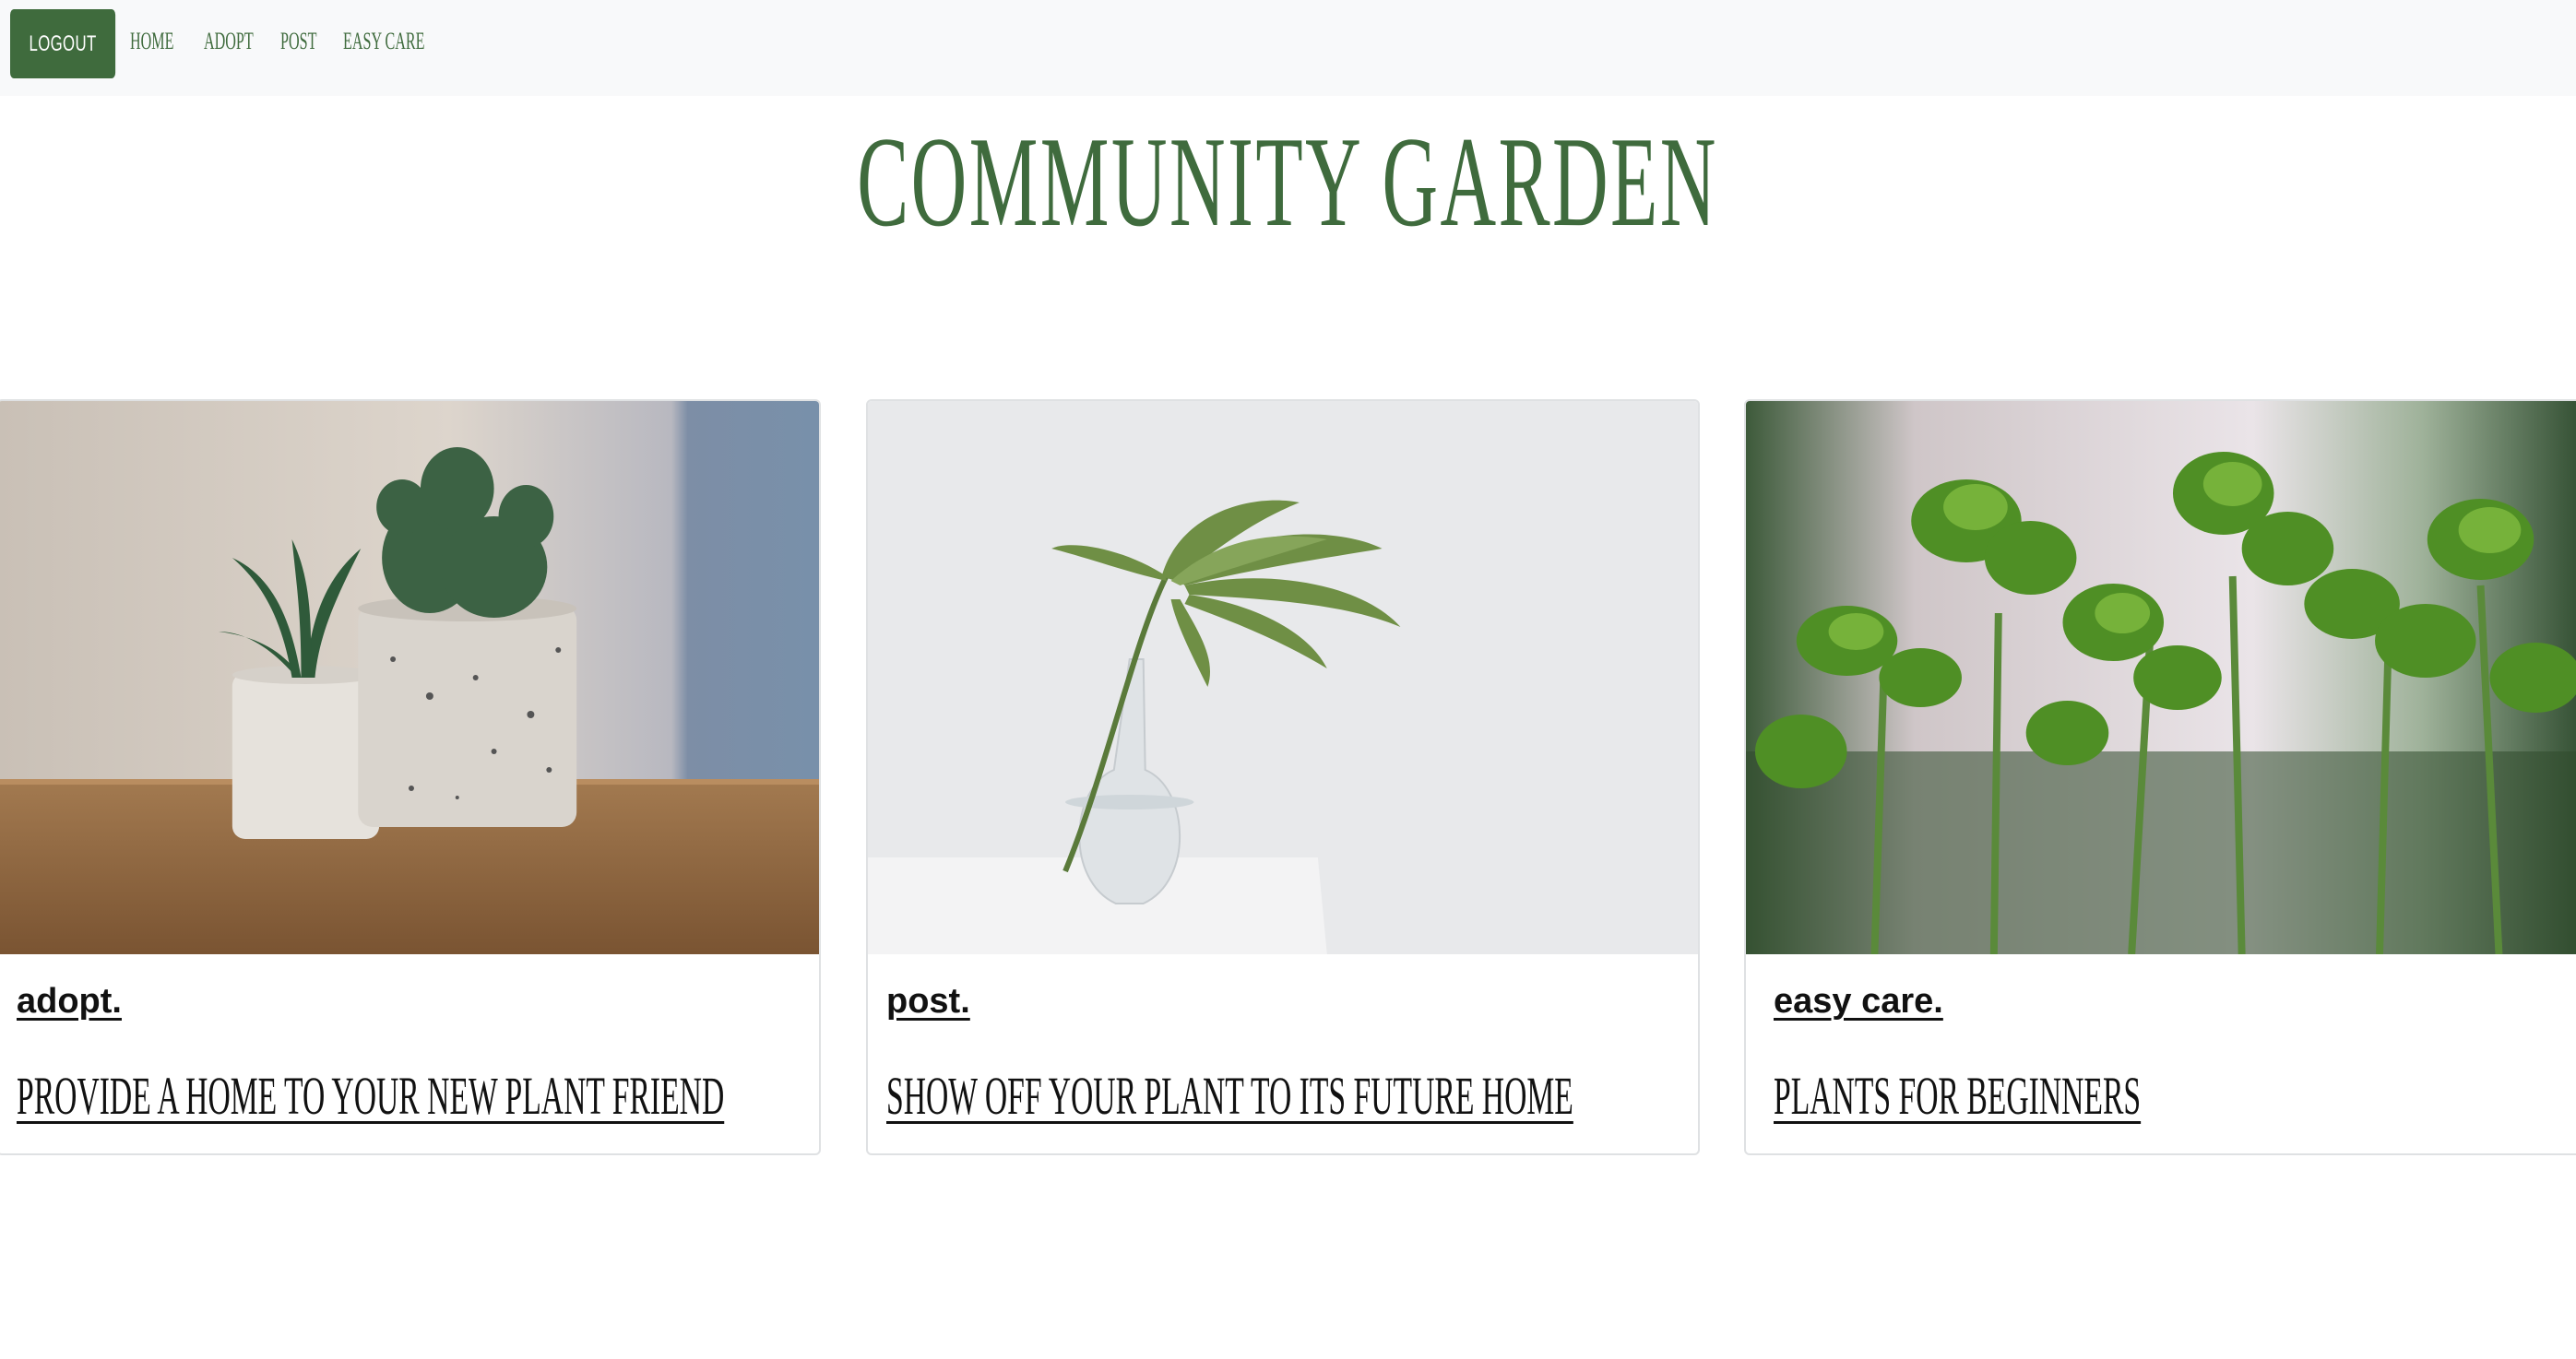  Describe the element at coordinates (298, 41) in the screenshot. I see `nav-link-post: POST` at that location.